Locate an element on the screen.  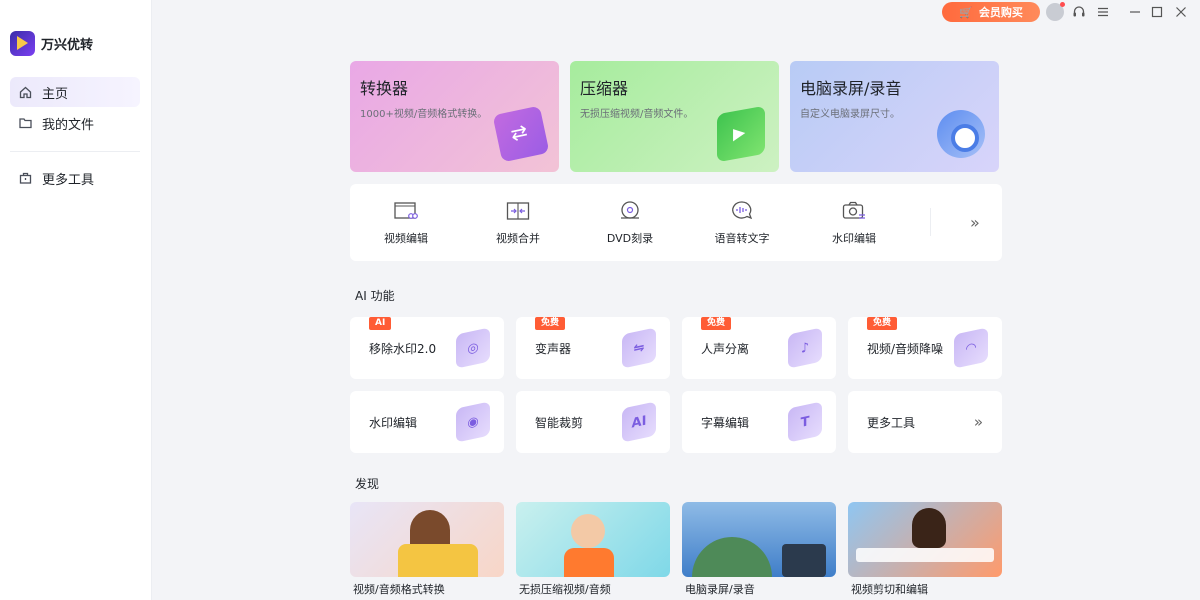
ai-card-watermark-edit: 水印编辑 ◉ is located at coordinates (427, 422).